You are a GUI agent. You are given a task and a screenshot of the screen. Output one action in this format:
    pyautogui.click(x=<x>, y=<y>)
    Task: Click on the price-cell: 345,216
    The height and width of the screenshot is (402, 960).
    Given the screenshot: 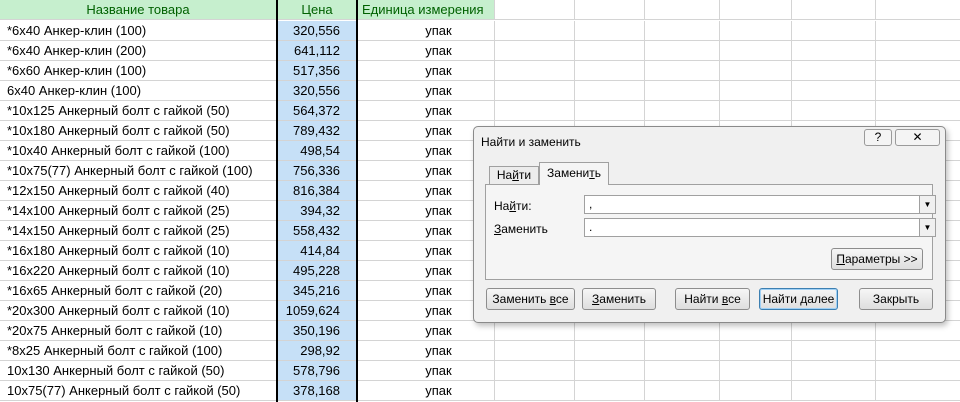 What is the action you would take?
    pyautogui.click(x=317, y=290)
    